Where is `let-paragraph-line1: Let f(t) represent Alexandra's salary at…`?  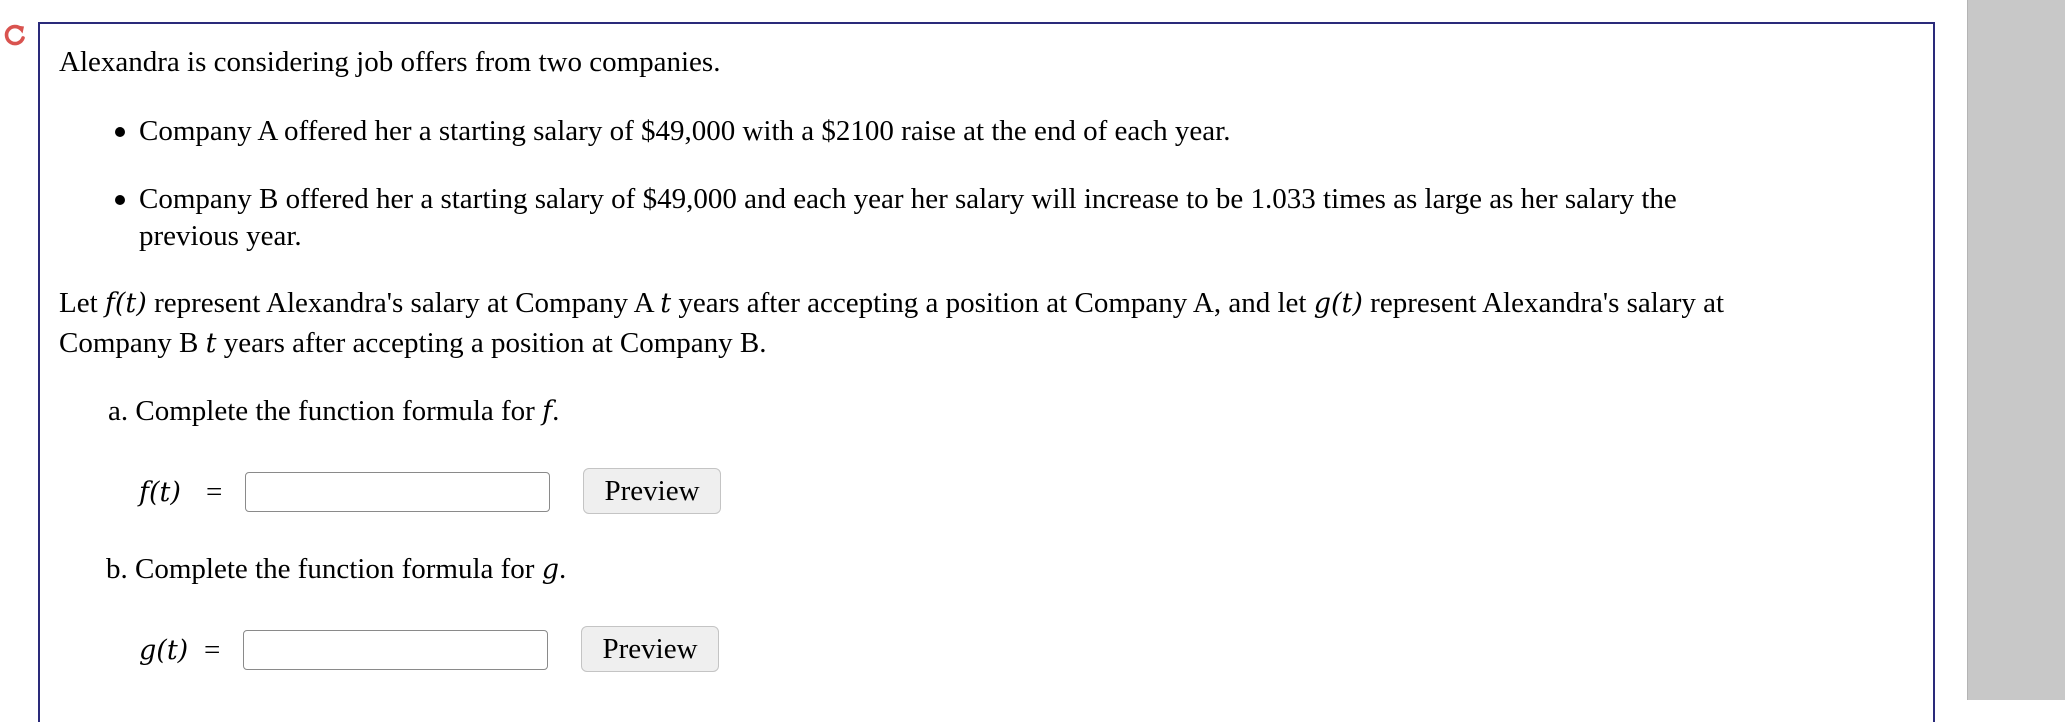 let-paragraph-line1: Let f(t) represent Alexandra's salary at… is located at coordinates (891, 303).